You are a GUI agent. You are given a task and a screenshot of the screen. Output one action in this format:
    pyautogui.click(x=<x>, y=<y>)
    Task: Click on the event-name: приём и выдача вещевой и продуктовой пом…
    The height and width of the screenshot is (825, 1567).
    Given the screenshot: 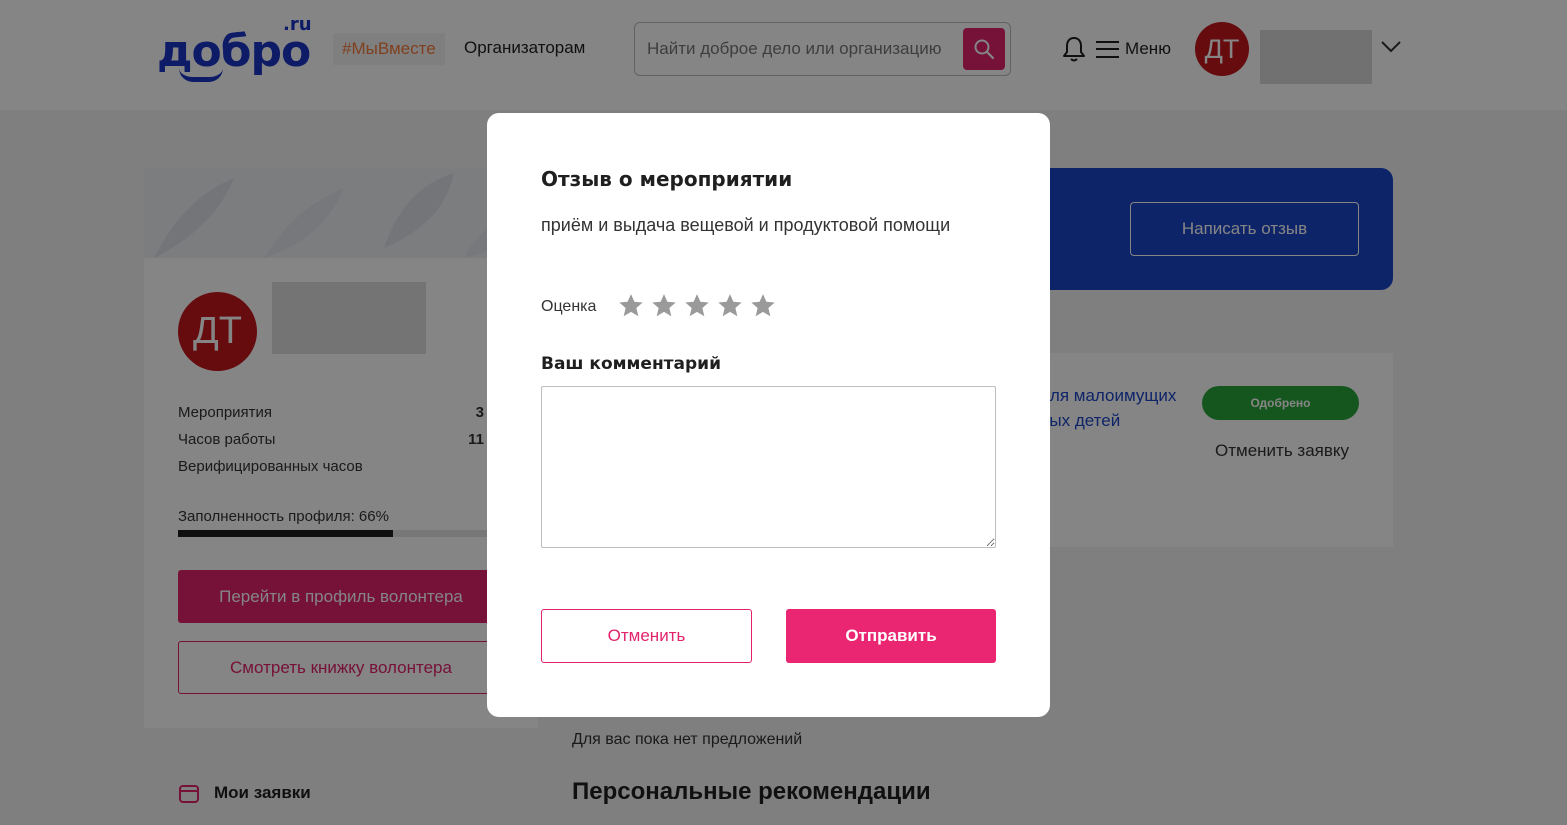 What is the action you would take?
    pyautogui.click(x=746, y=225)
    